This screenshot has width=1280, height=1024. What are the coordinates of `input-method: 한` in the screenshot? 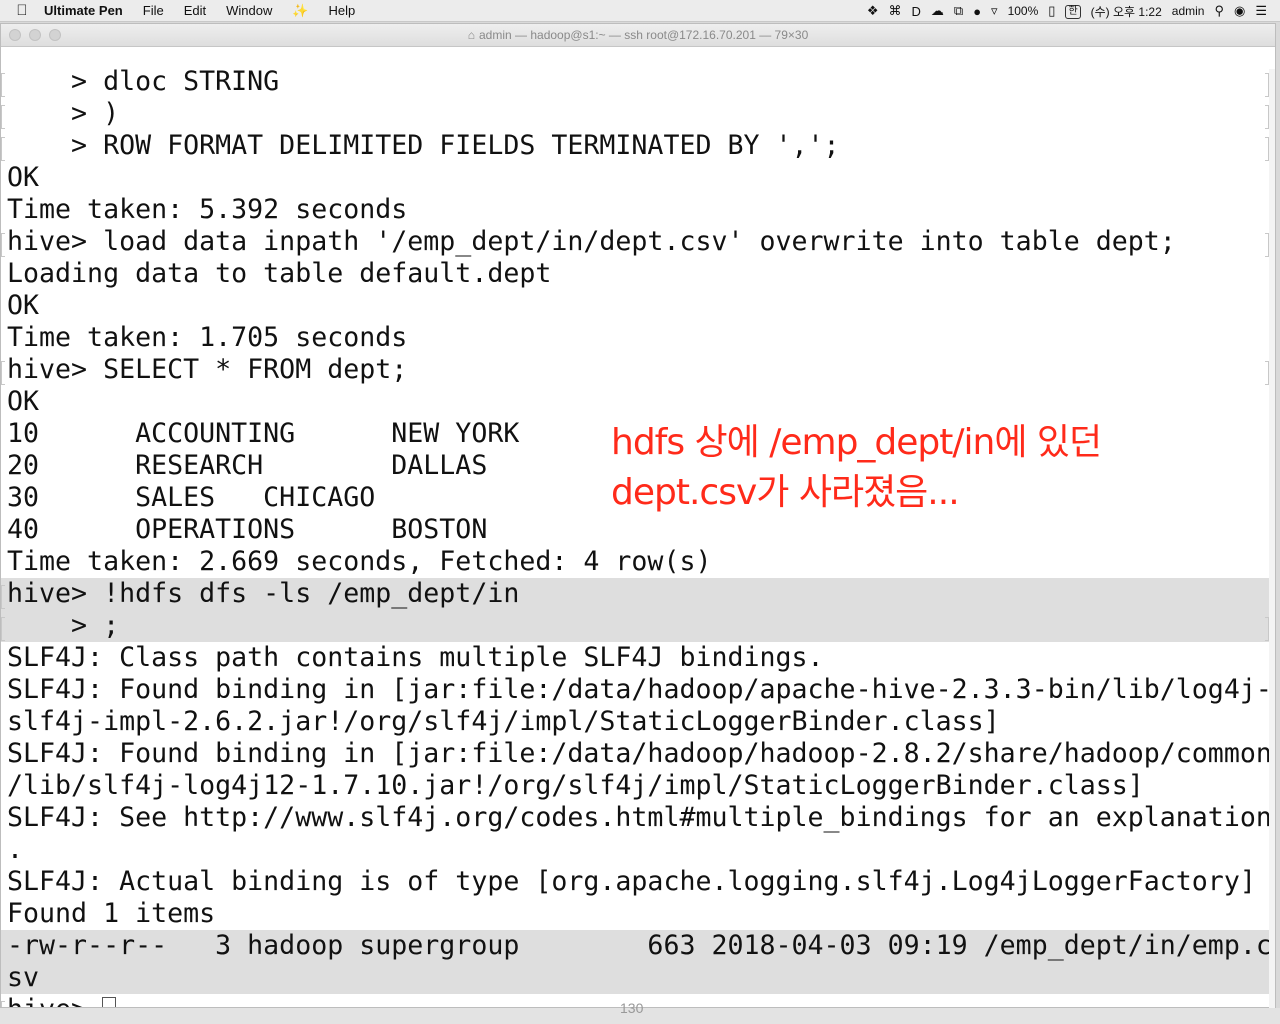 It's located at (1072, 11).